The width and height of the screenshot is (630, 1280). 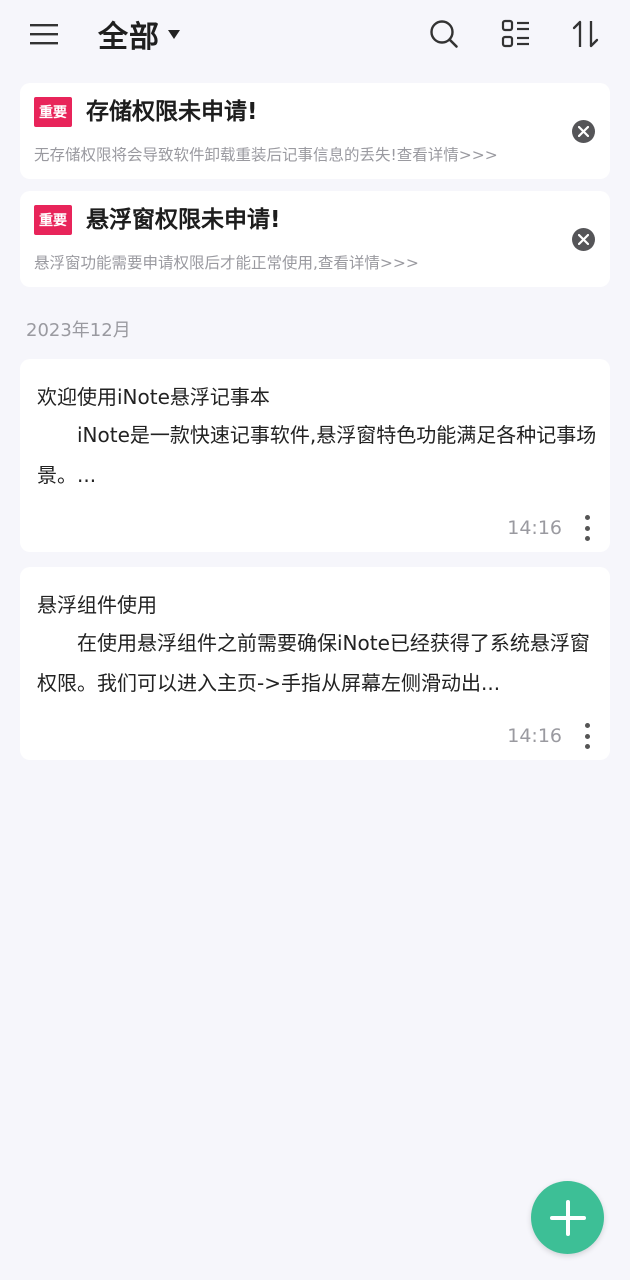 I want to click on plus-icon, so click(x=567, y=1217).